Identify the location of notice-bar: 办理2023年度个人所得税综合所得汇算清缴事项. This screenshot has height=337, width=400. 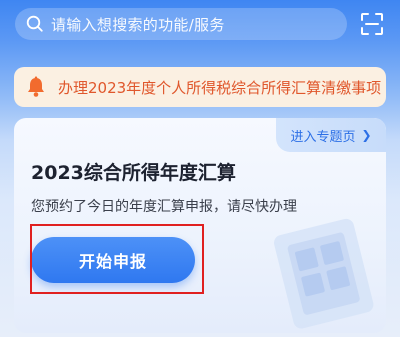
(200, 87).